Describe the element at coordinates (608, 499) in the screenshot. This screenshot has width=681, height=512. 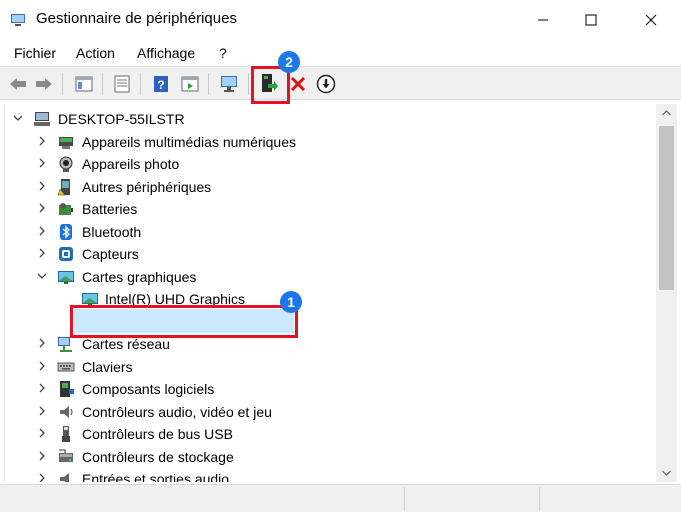
I see `status-cell` at that location.